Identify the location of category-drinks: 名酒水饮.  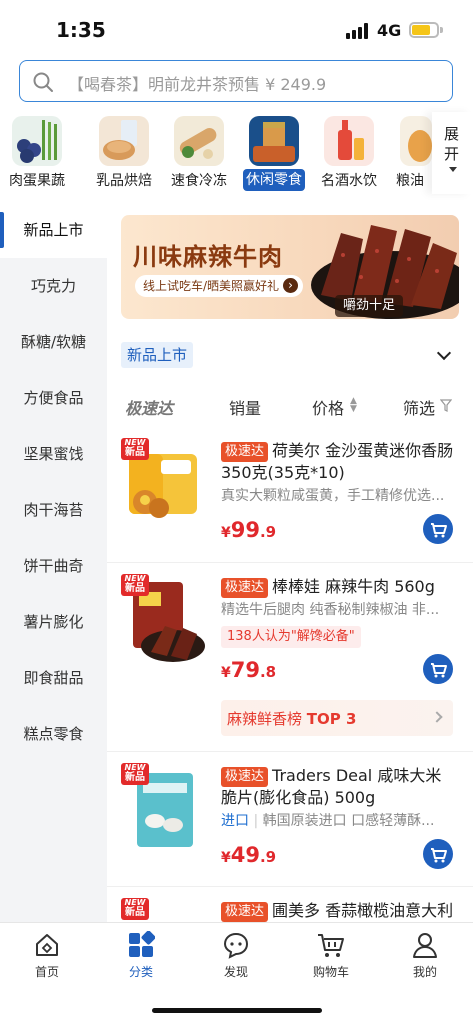
(349, 153).